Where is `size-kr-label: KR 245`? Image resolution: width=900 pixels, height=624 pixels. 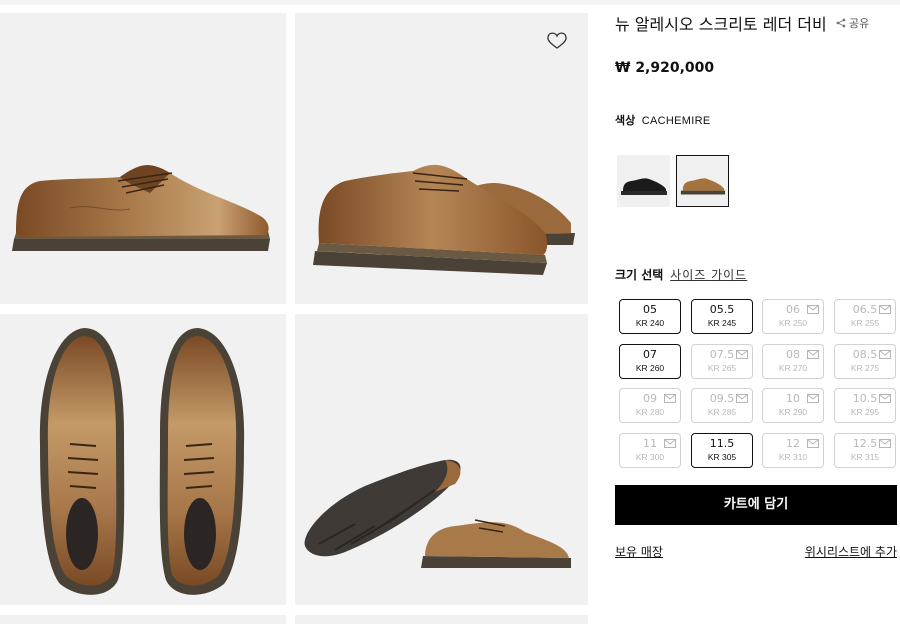 size-kr-label: KR 245 is located at coordinates (722, 323).